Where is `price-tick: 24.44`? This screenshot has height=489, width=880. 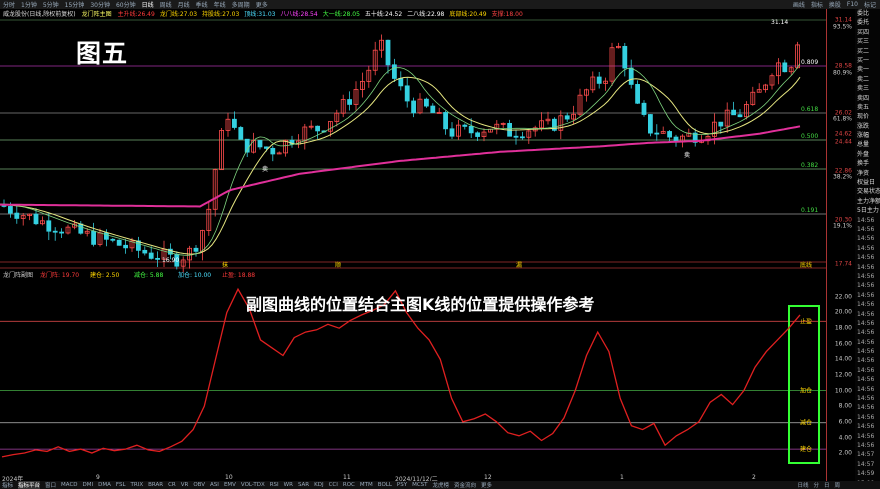
price-tick: 24.44 is located at coordinates (843, 142).